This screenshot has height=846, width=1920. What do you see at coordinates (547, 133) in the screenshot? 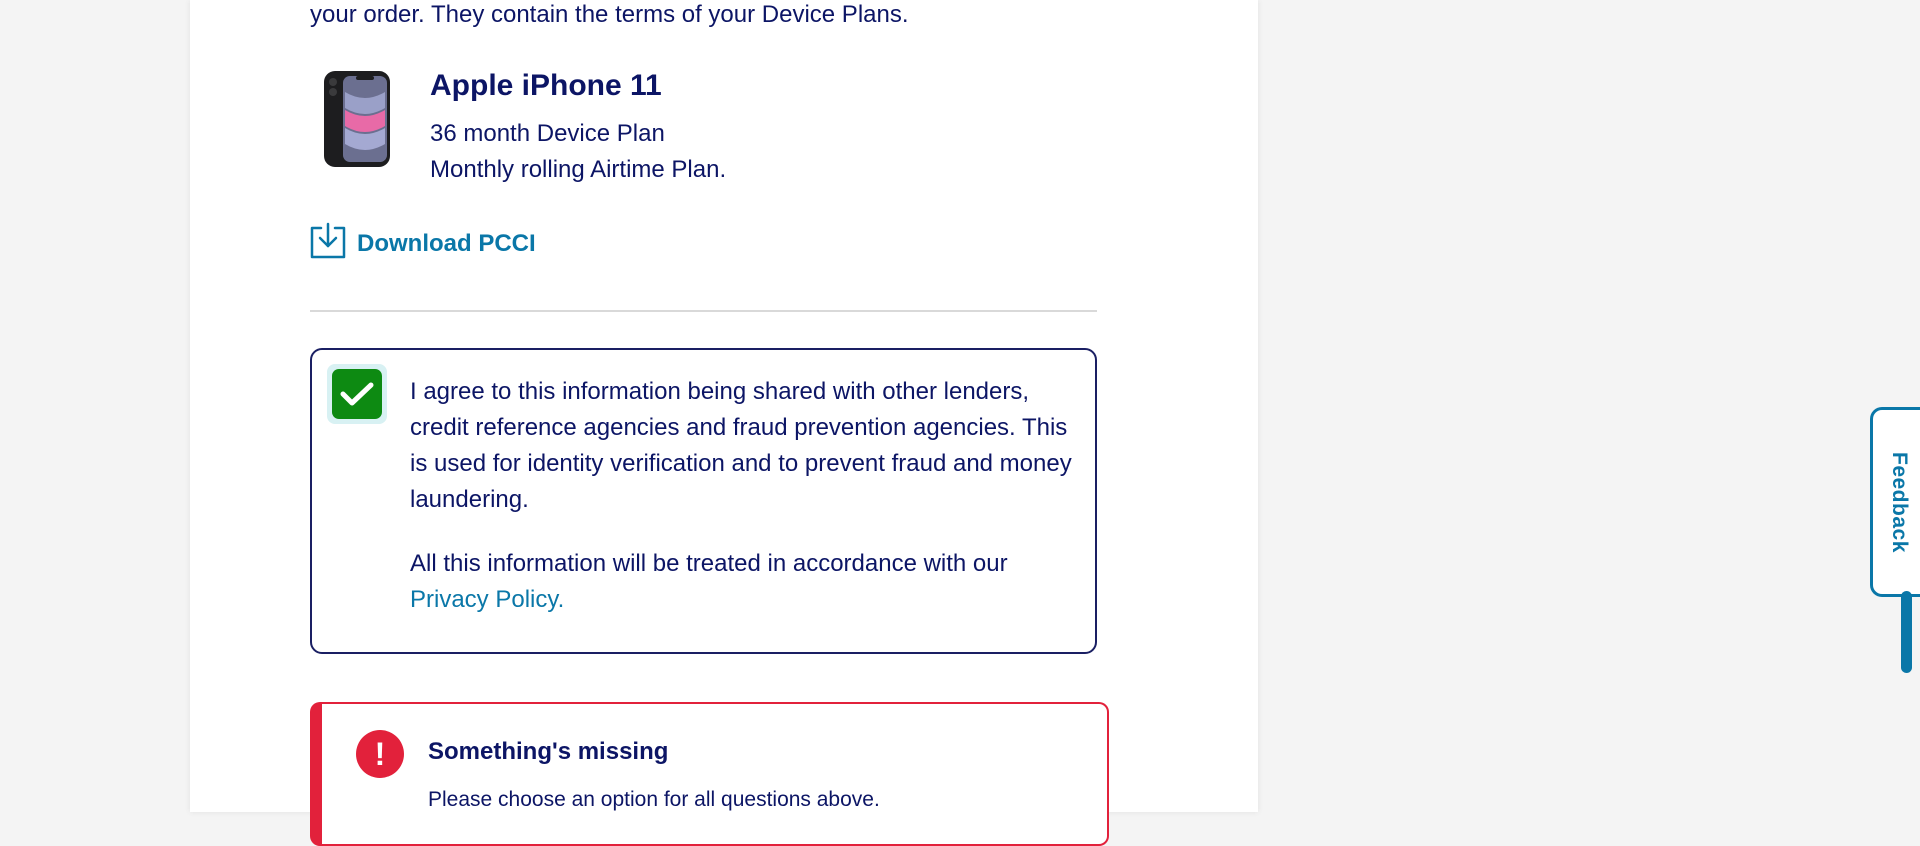
I see `device-plan-text: 36 month Device Plan` at bounding box center [547, 133].